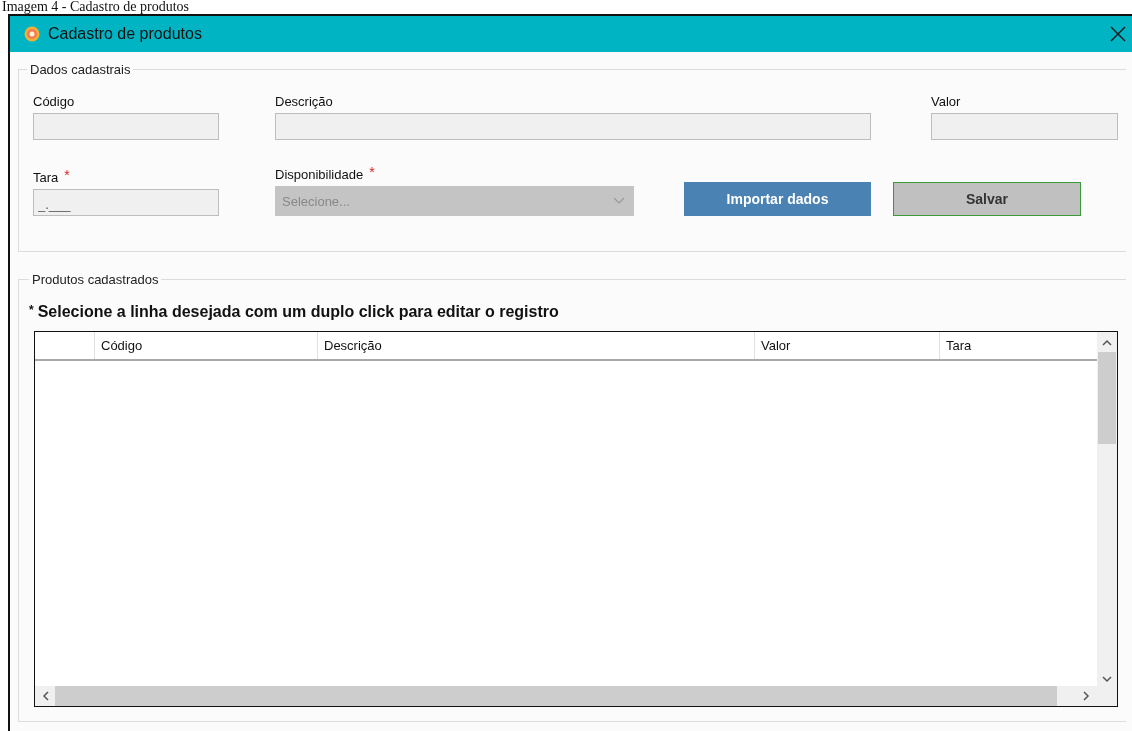 Image resolution: width=1132 pixels, height=731 pixels. What do you see at coordinates (125, 34) in the screenshot?
I see `window-title: Cadastro de produtos` at bounding box center [125, 34].